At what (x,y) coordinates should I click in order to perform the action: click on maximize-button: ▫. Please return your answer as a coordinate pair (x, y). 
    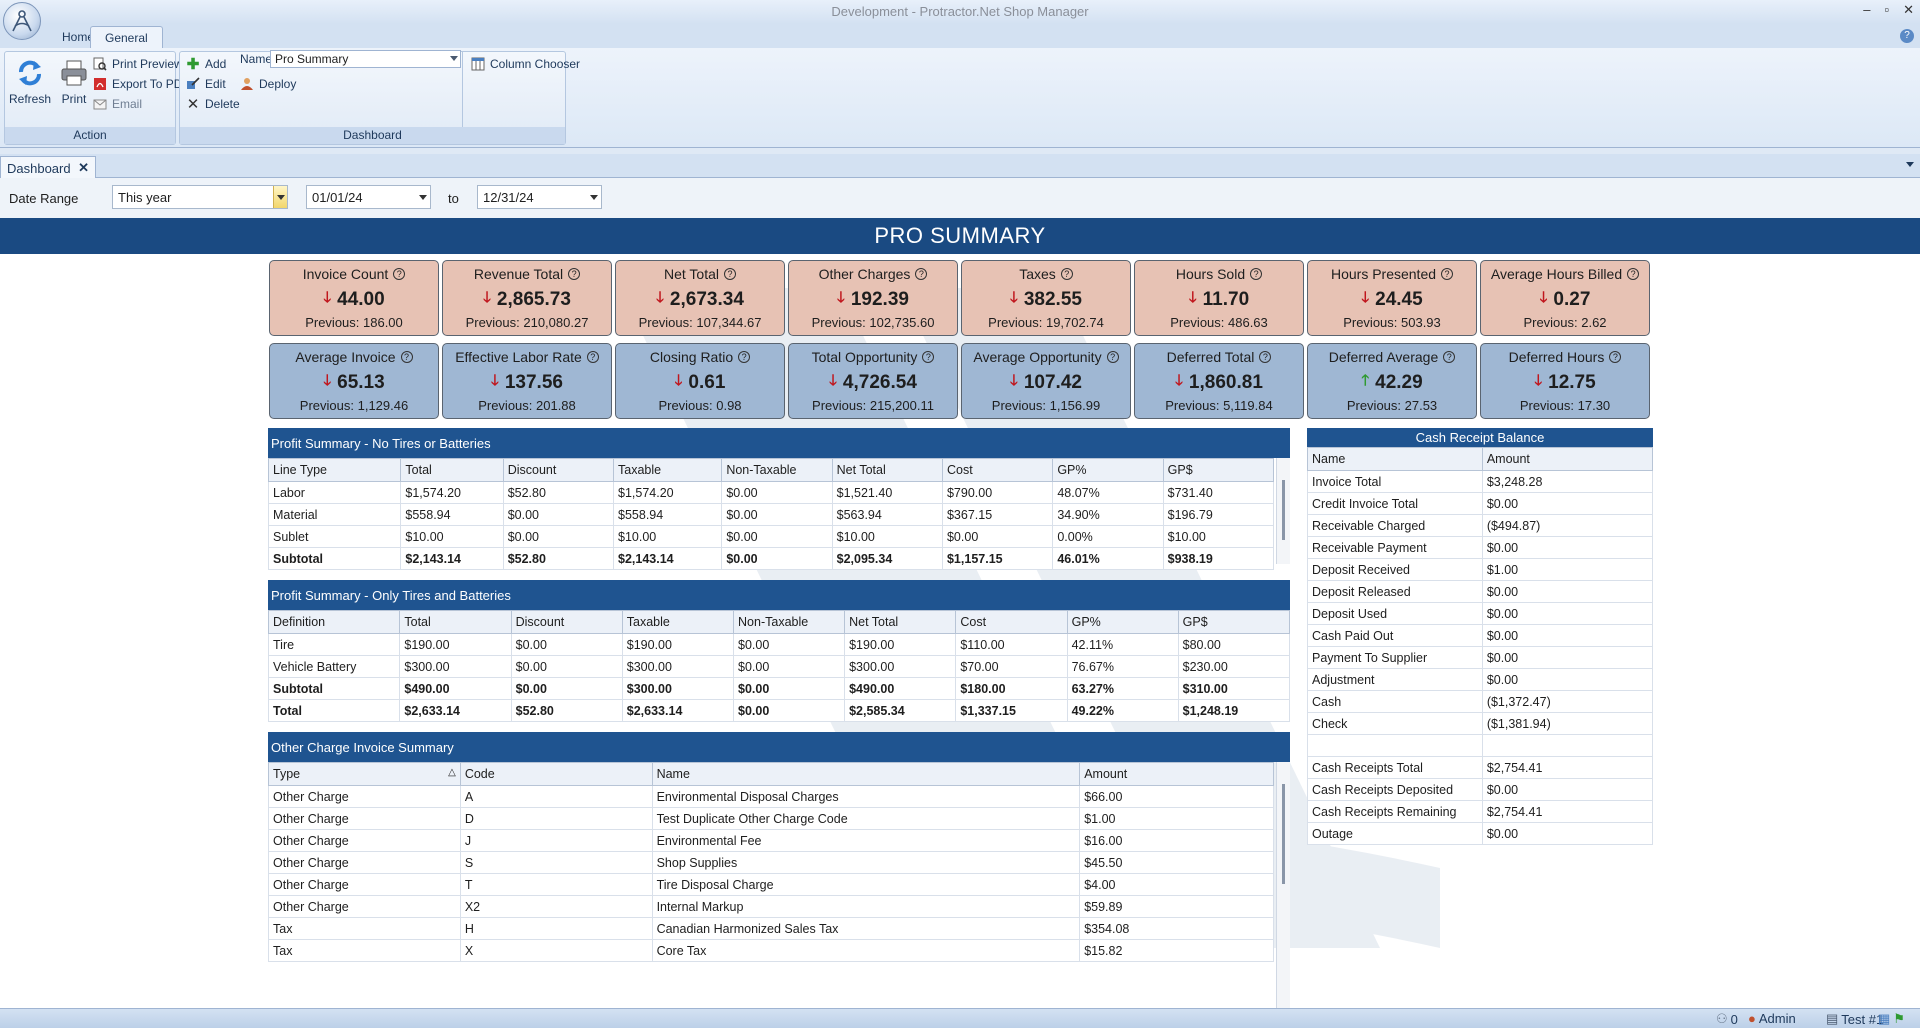
    Looking at the image, I should click on (1886, 10).